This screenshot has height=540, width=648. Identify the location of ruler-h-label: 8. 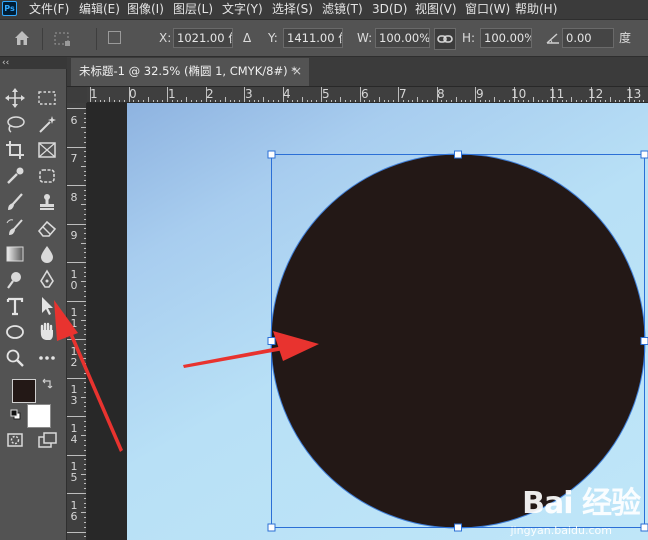
(441, 94).